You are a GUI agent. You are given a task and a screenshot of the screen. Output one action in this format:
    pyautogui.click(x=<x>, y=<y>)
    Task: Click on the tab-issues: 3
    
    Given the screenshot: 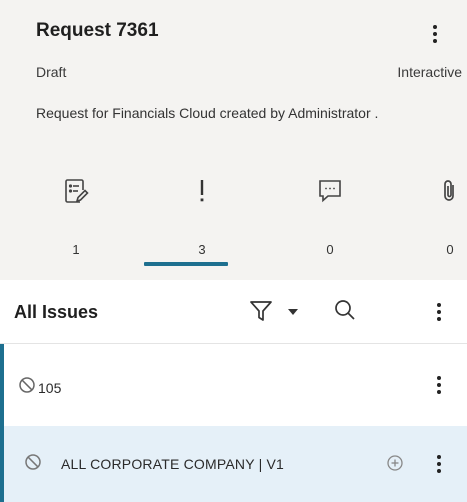 What is the action you would take?
    pyautogui.click(x=193, y=225)
    